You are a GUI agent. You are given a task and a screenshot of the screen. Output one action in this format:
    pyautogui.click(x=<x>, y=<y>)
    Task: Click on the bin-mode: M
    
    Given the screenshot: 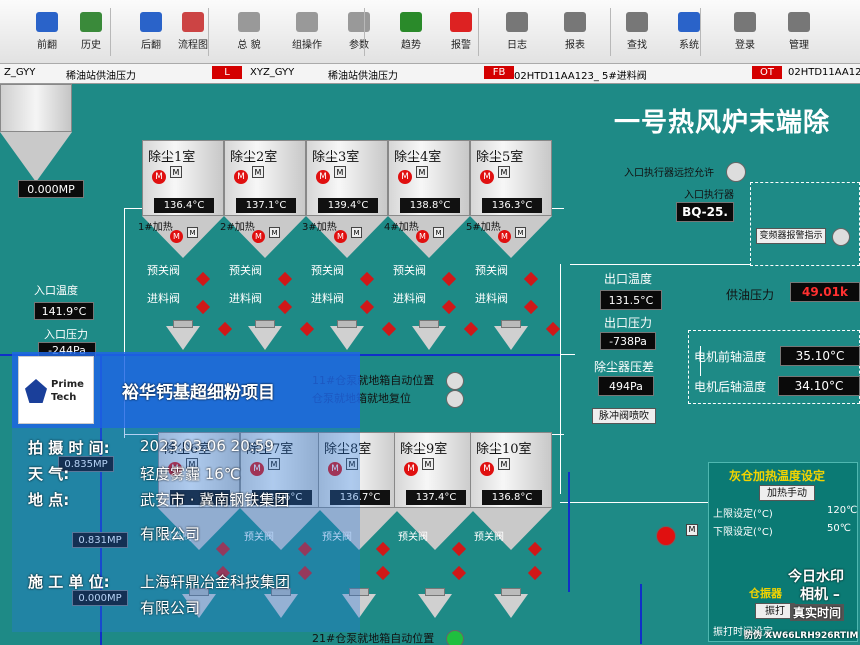 What is the action you would take?
    pyautogui.click(x=692, y=530)
    